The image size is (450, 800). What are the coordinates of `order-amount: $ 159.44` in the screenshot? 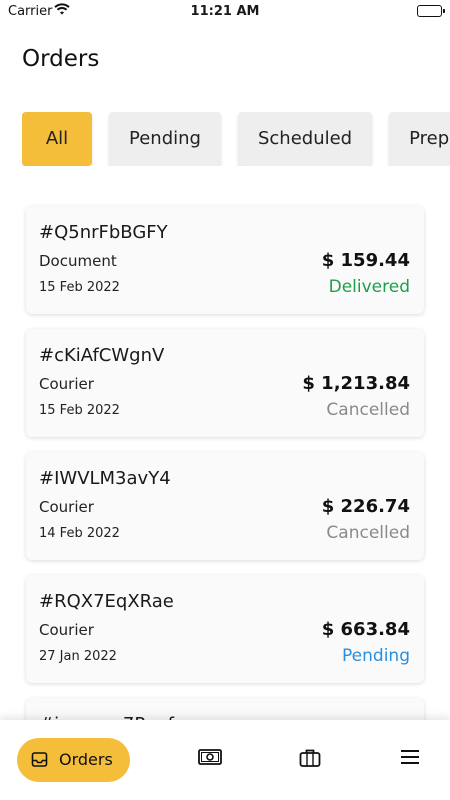 It's located at (365, 260).